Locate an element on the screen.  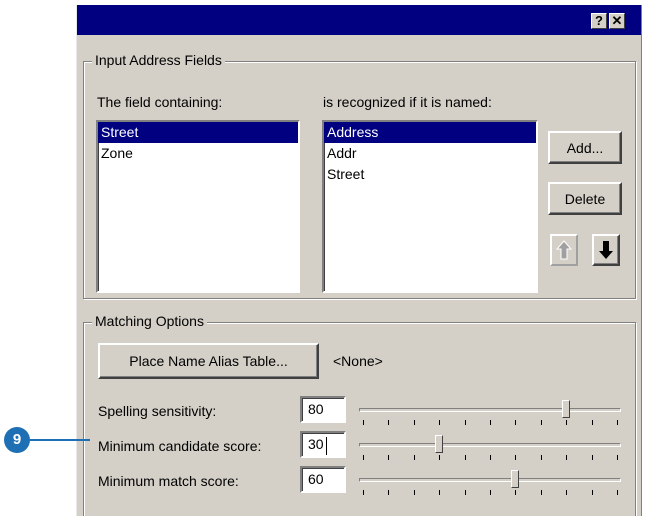
step-callout-badge: 9 is located at coordinates (17, 440).